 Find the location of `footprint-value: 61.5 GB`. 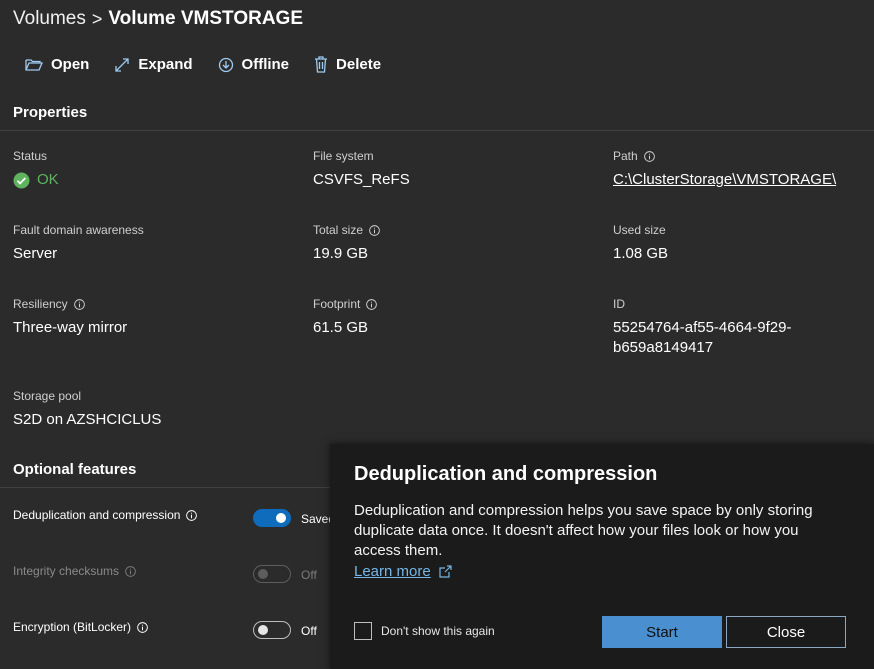

footprint-value: 61.5 GB is located at coordinates (341, 327).